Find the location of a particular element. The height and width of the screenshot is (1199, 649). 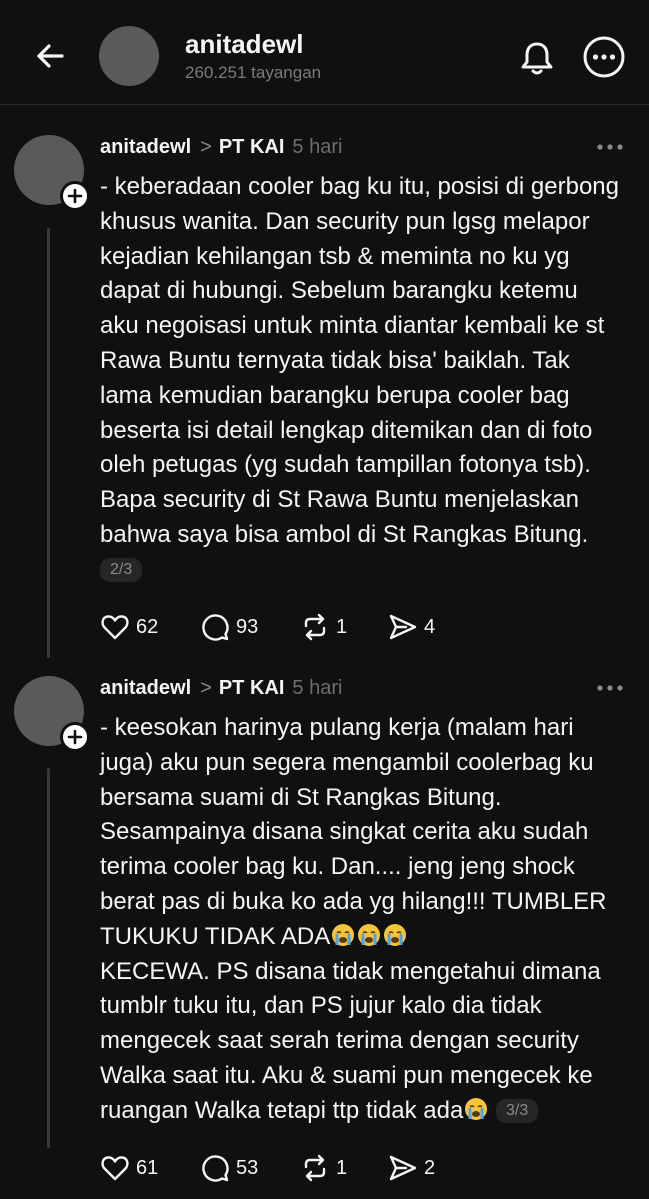

text-line: bersama suami di St Rangkas Bitung. is located at coordinates (301, 797).